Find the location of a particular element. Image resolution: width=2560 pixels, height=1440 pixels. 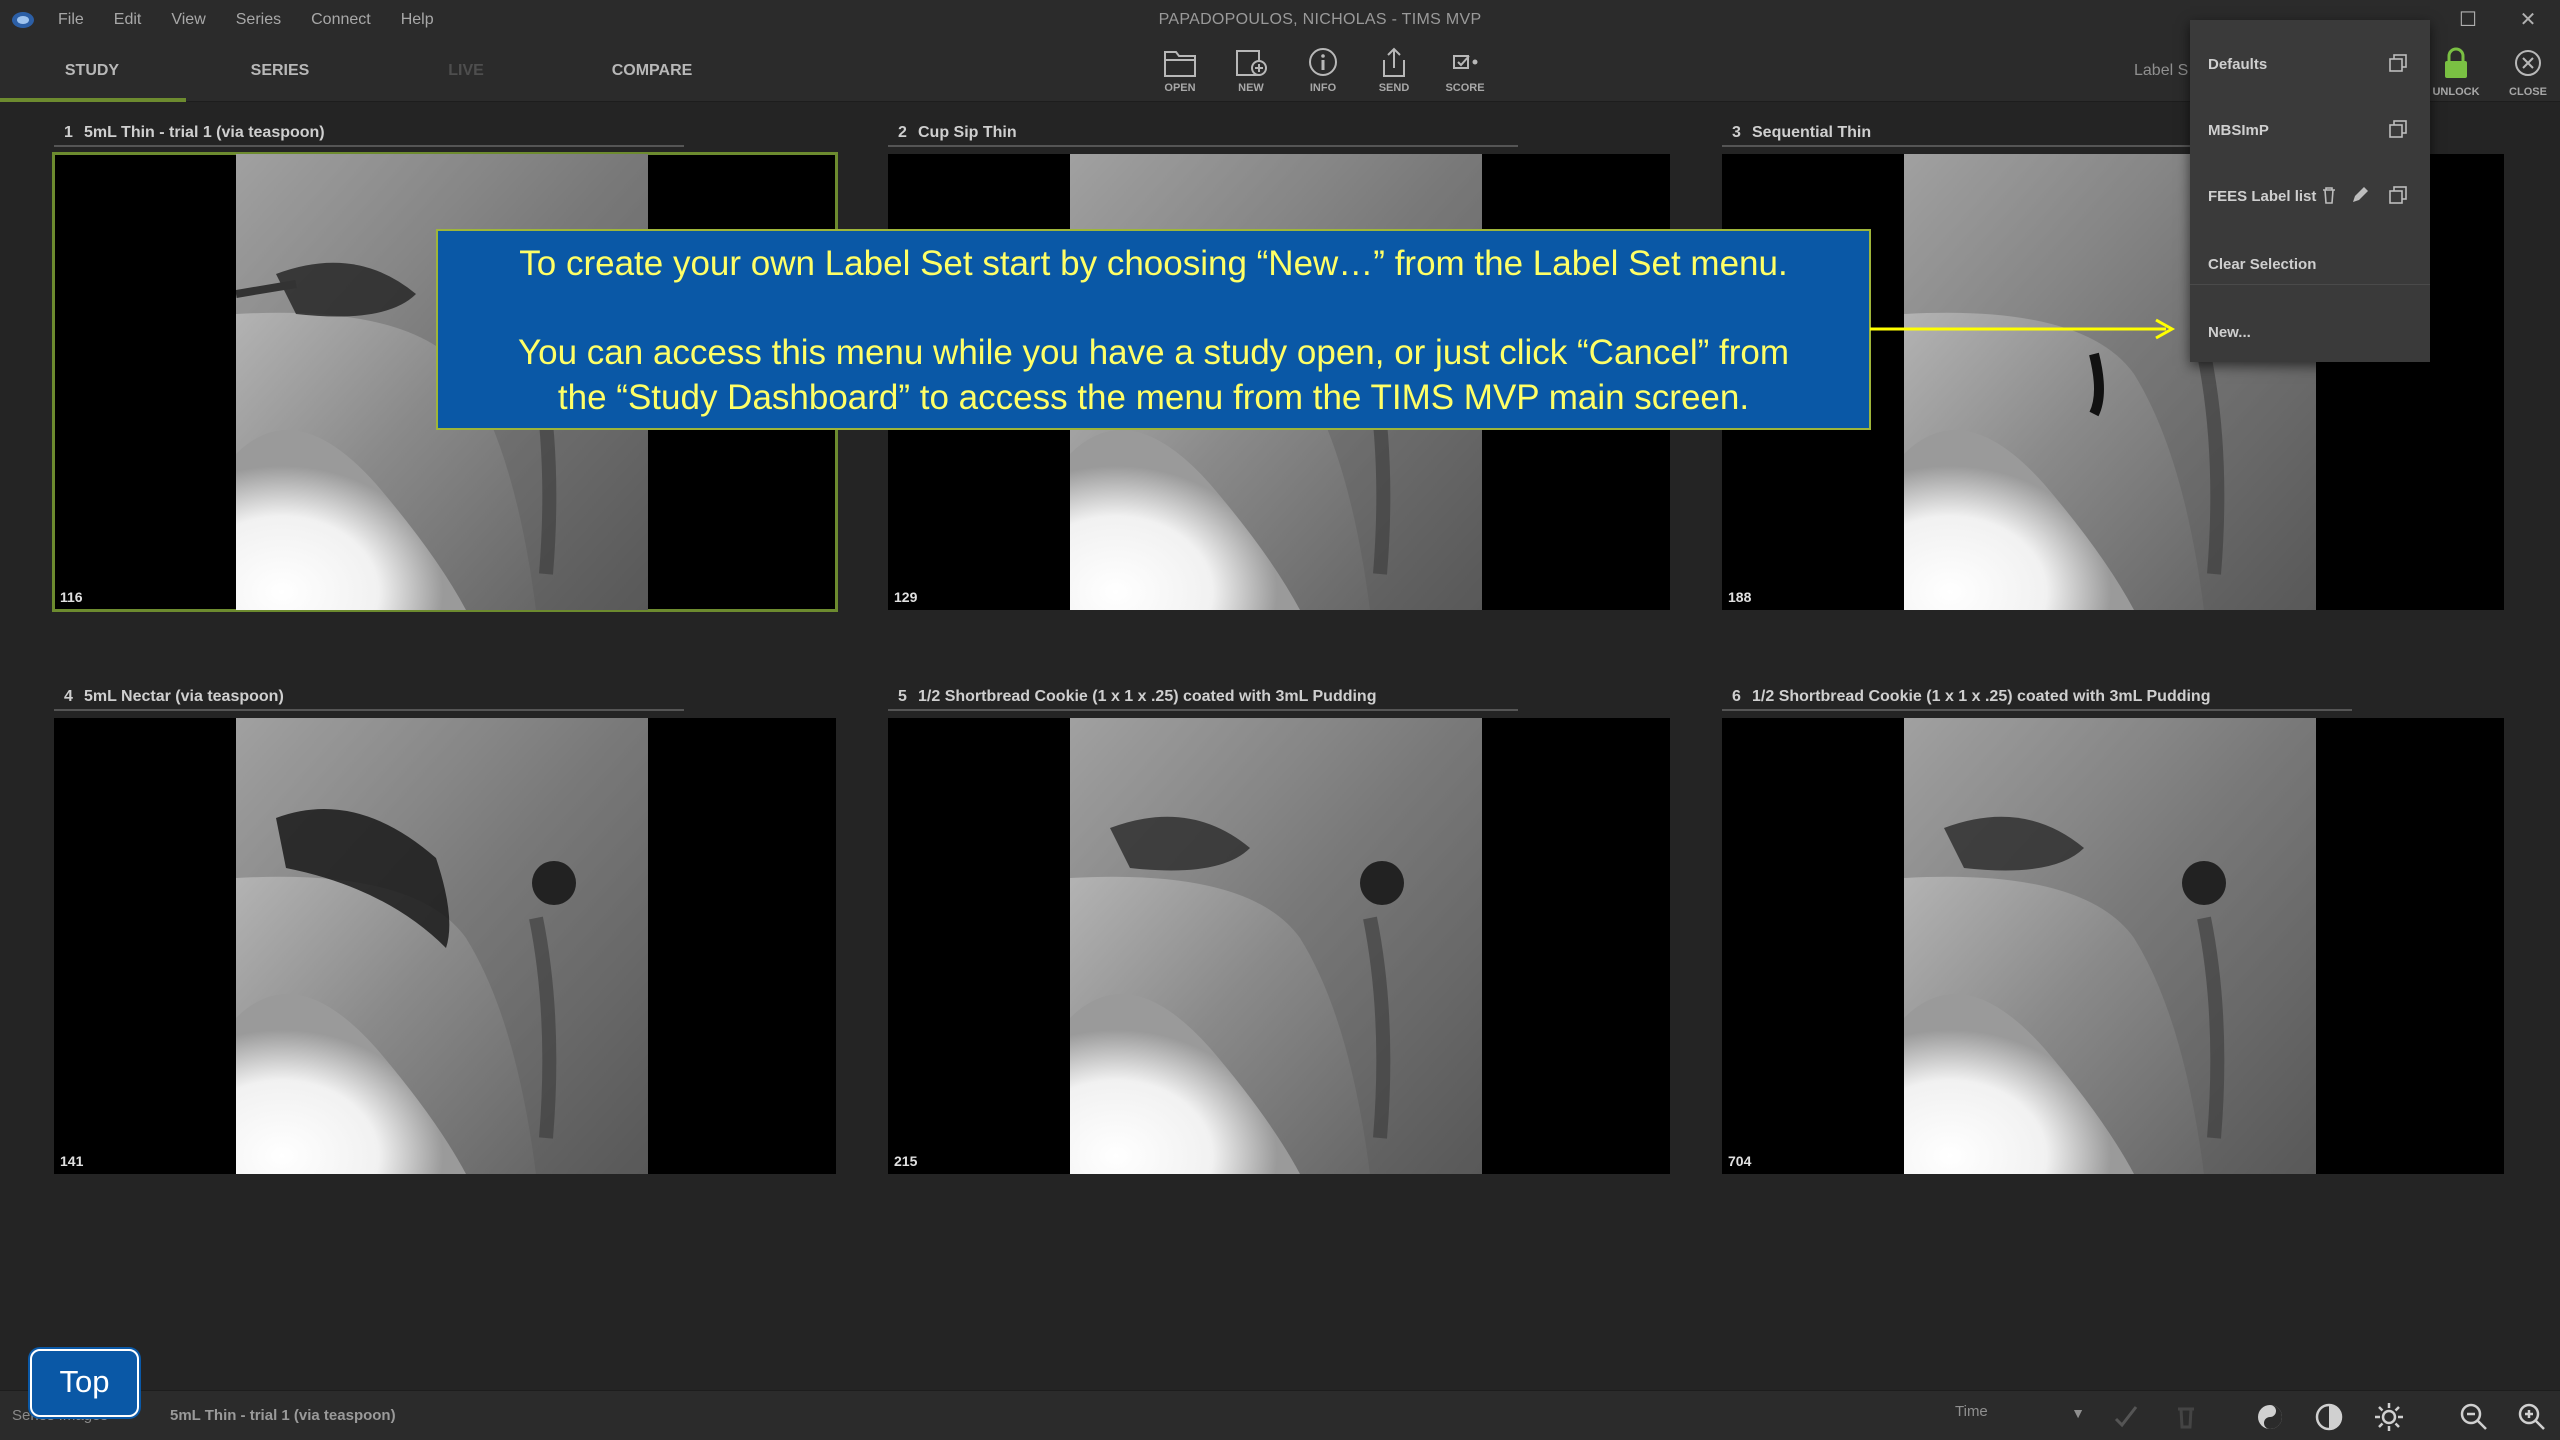

new-icon is located at coordinates (1251, 63).